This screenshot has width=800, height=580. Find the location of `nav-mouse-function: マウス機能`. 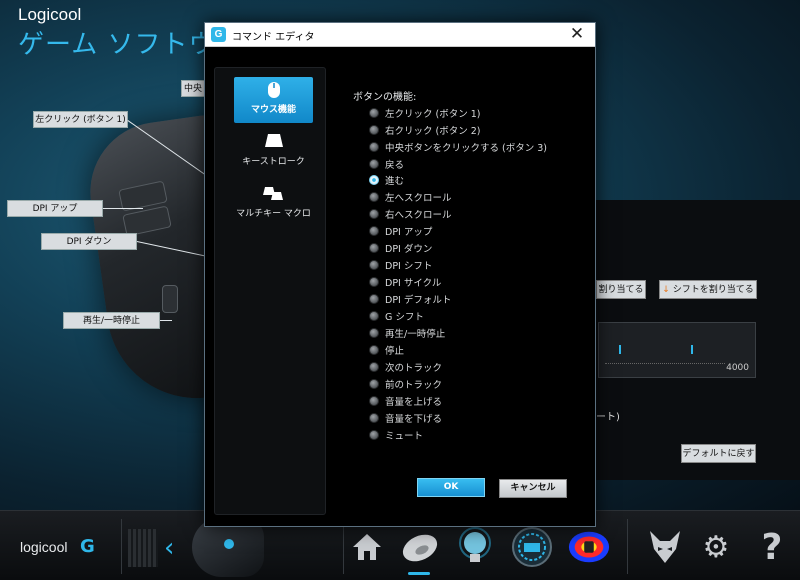

nav-mouse-function: マウス機能 is located at coordinates (273, 100).